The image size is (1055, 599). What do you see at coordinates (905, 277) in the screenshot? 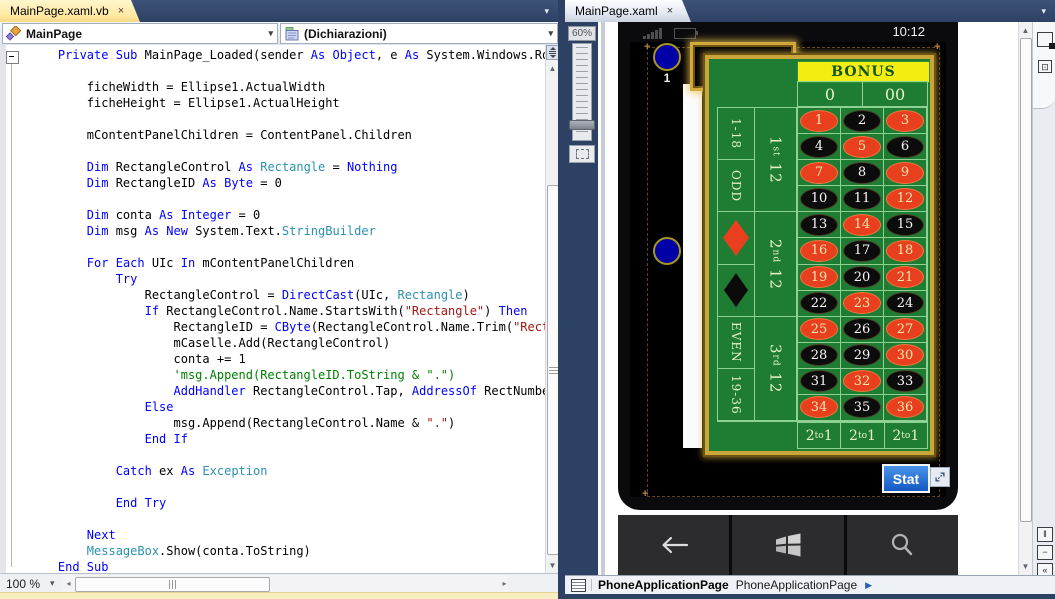
I see `roulette-number-cell: 21` at bounding box center [905, 277].